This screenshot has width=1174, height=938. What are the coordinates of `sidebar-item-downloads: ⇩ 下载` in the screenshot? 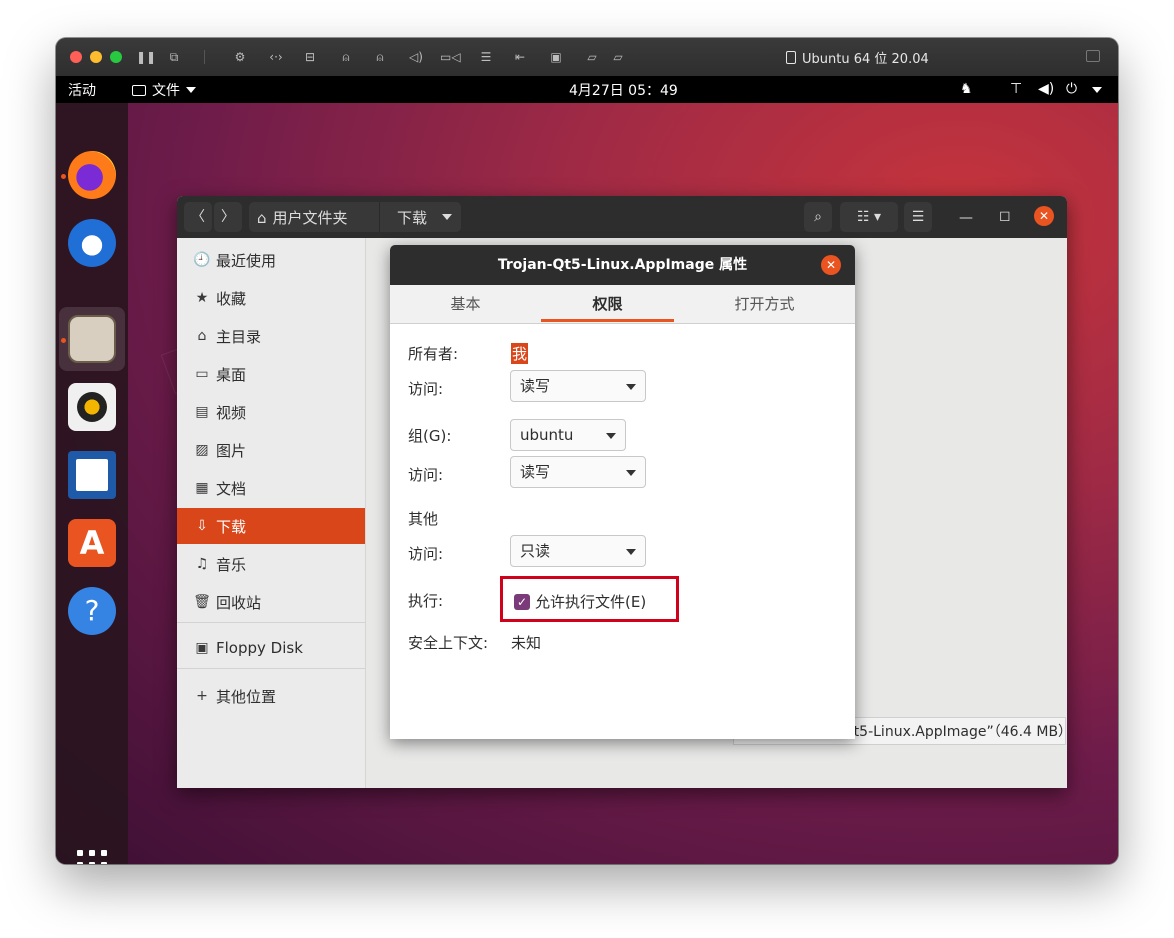 It's located at (271, 526).